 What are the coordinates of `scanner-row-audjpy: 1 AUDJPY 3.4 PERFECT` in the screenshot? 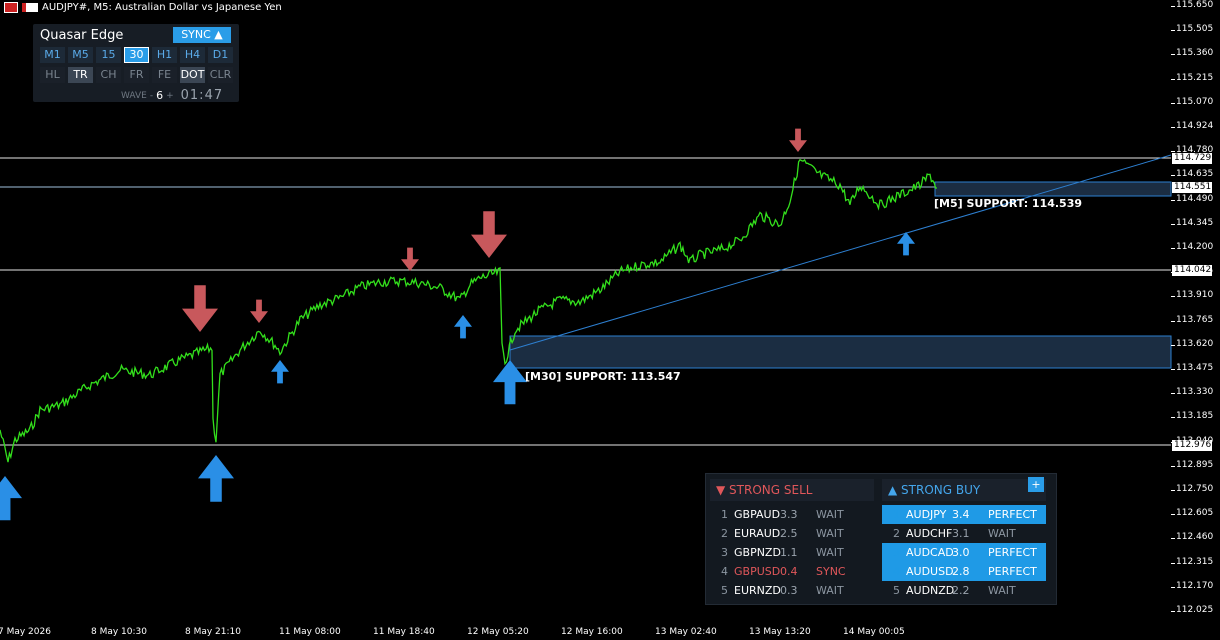 It's located at (964, 514).